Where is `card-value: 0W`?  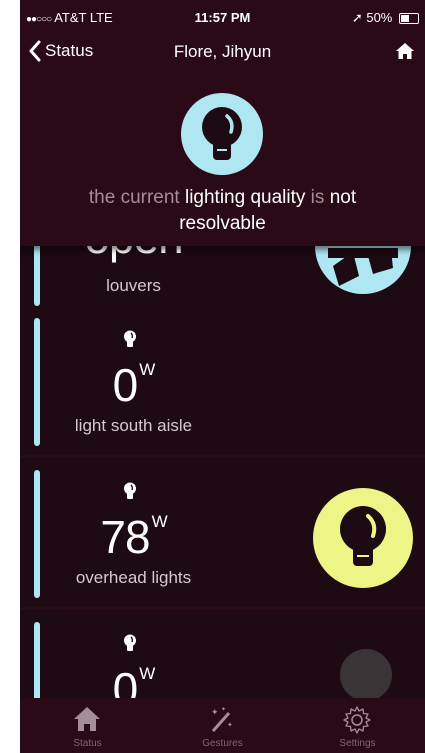 card-value: 0W is located at coordinates (133, 385).